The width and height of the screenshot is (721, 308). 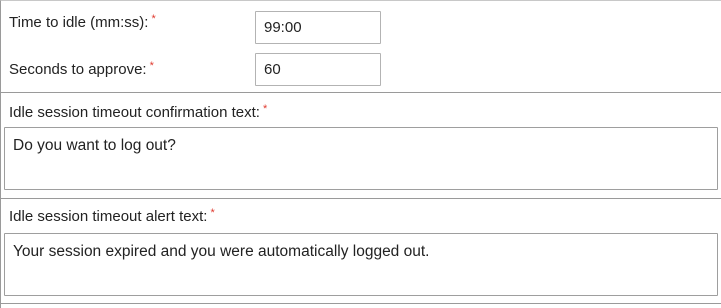 I want to click on seconds-to-approve-input, so click(x=318, y=69).